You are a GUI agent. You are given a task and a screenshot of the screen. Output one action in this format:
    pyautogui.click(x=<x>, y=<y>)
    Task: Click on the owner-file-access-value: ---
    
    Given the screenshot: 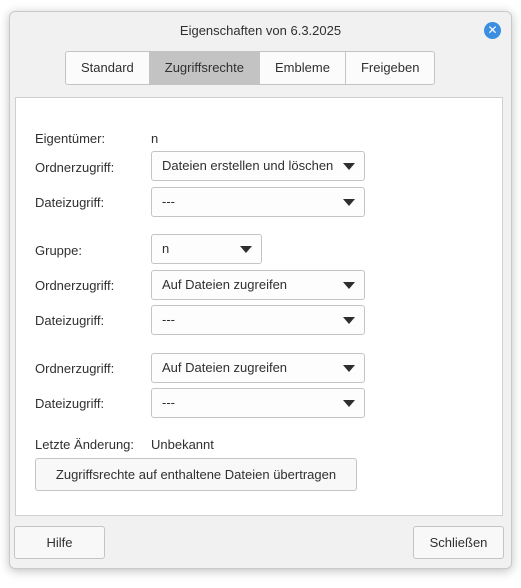 What is the action you would take?
    pyautogui.click(x=168, y=201)
    